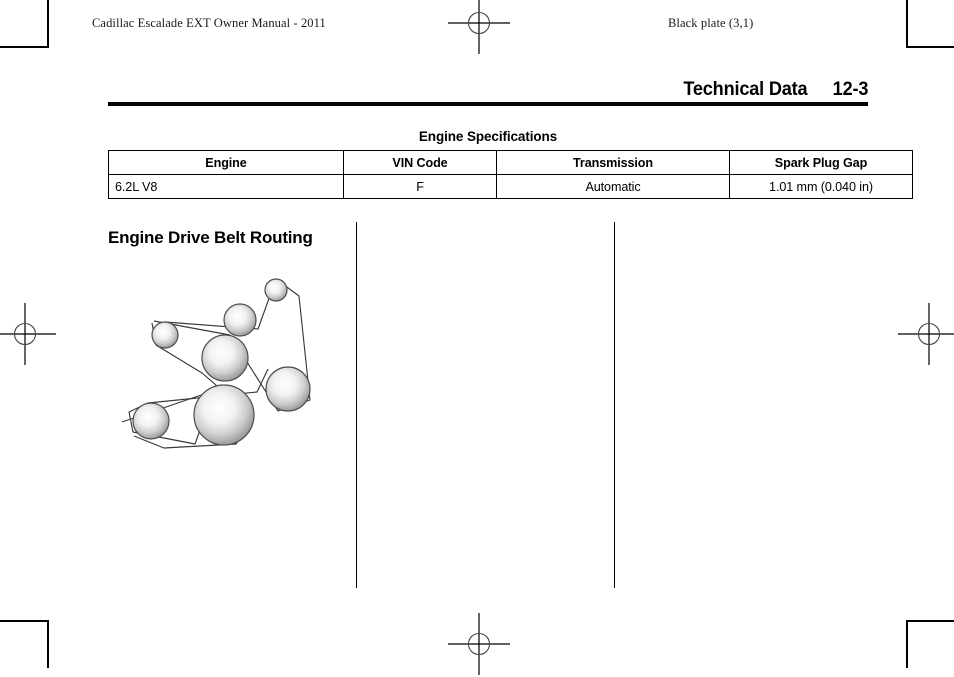  Describe the element at coordinates (614, 405) in the screenshot. I see `column-guide-right` at that location.